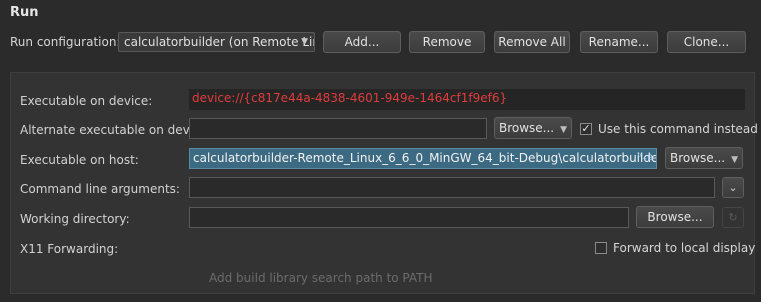 The image size is (761, 302). What do you see at coordinates (321, 278) in the screenshot?
I see `library-path-hint: Add build library search path to PATH` at bounding box center [321, 278].